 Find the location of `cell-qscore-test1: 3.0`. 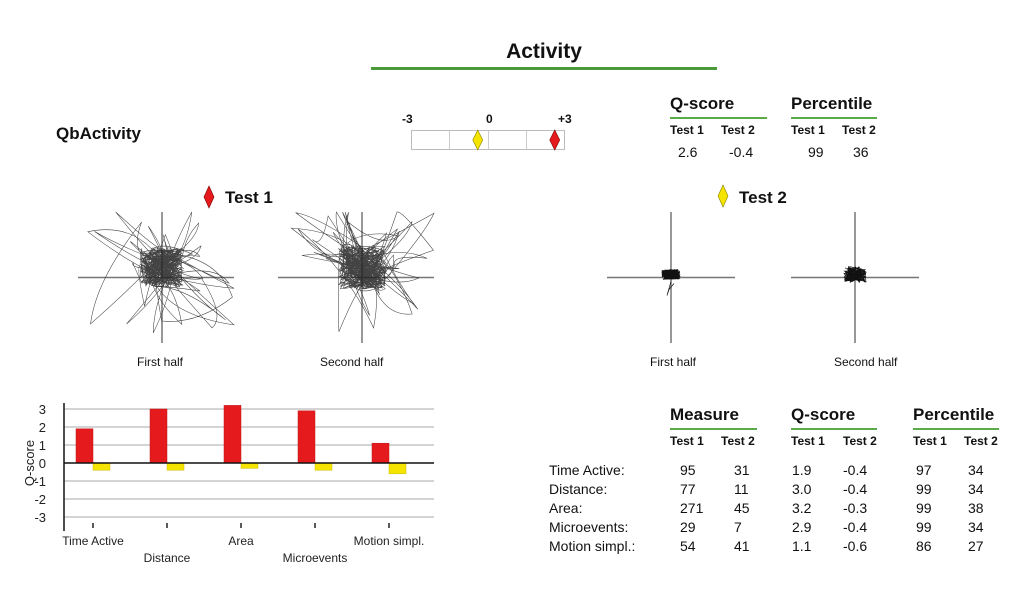

cell-qscore-test1: 3.0 is located at coordinates (802, 489).